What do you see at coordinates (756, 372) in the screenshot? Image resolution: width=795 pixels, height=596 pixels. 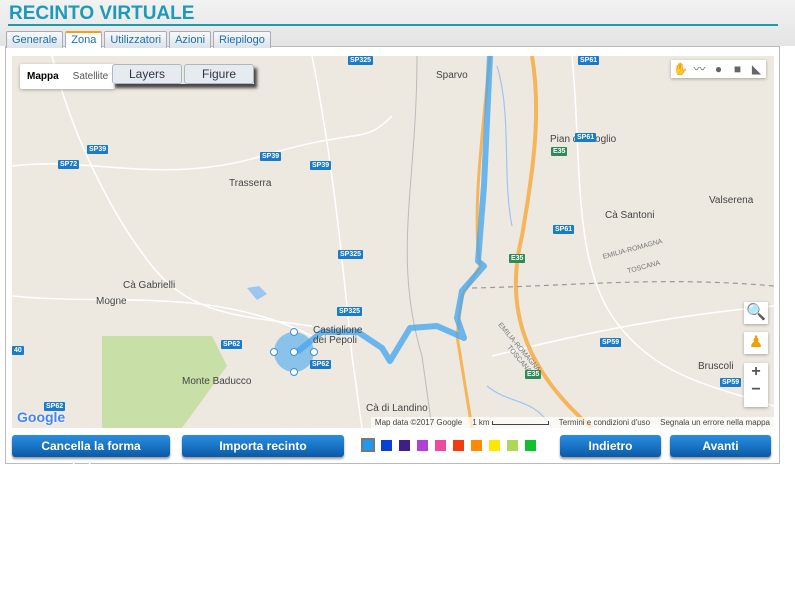 I see `zoom-in-button: +` at bounding box center [756, 372].